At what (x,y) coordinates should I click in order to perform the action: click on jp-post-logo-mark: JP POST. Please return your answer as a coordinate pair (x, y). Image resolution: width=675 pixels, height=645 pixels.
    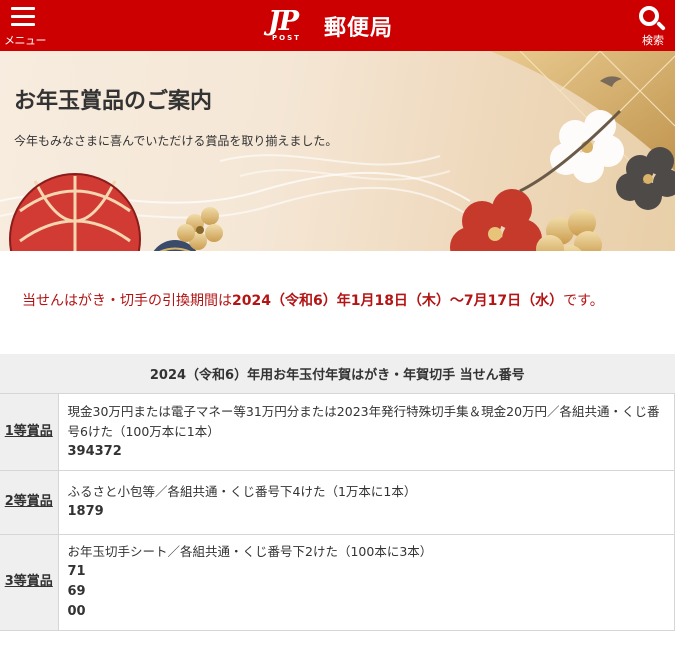
    Looking at the image, I should click on (293, 26).